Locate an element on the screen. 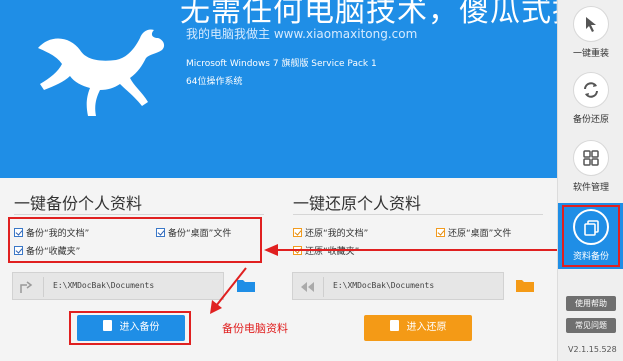  sidebar-item-software: 软件管理 is located at coordinates (590, 166).